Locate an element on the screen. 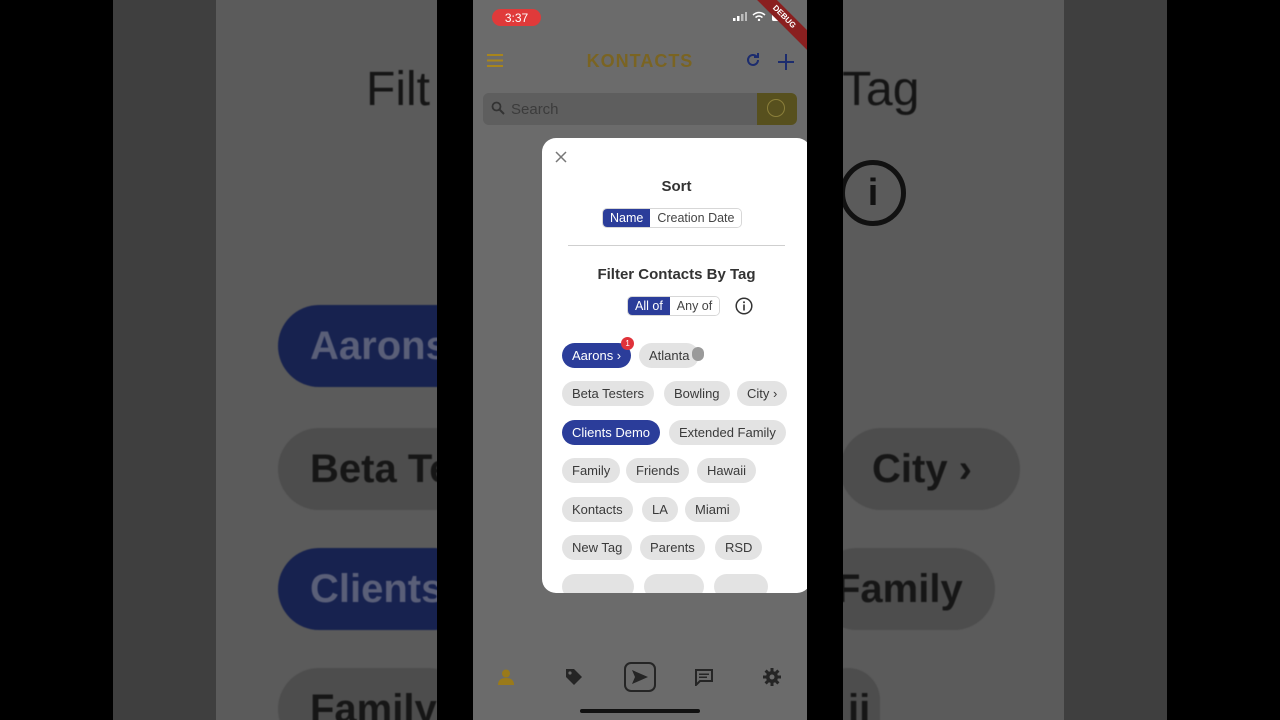 Image resolution: width=1280 pixels, height=720 pixels. nav-messages-icon is located at coordinates (704, 677).